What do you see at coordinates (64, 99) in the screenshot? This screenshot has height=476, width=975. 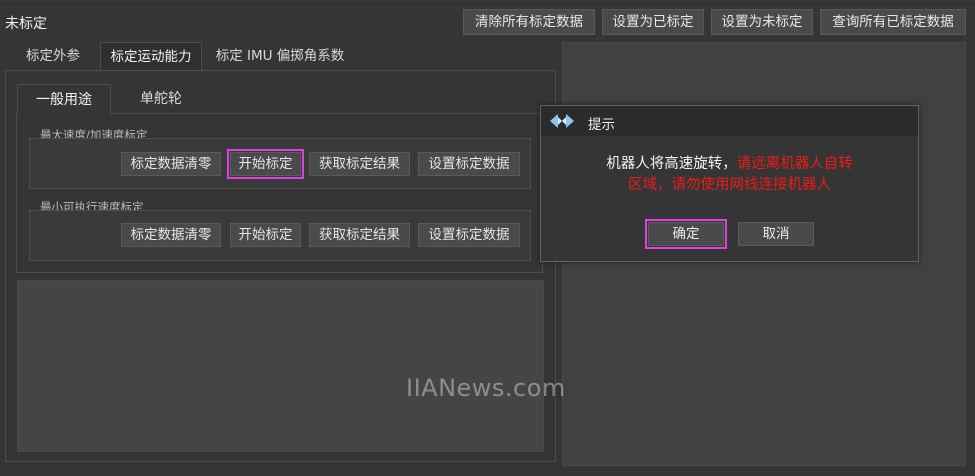 I see `subtab-general: 一般用途` at bounding box center [64, 99].